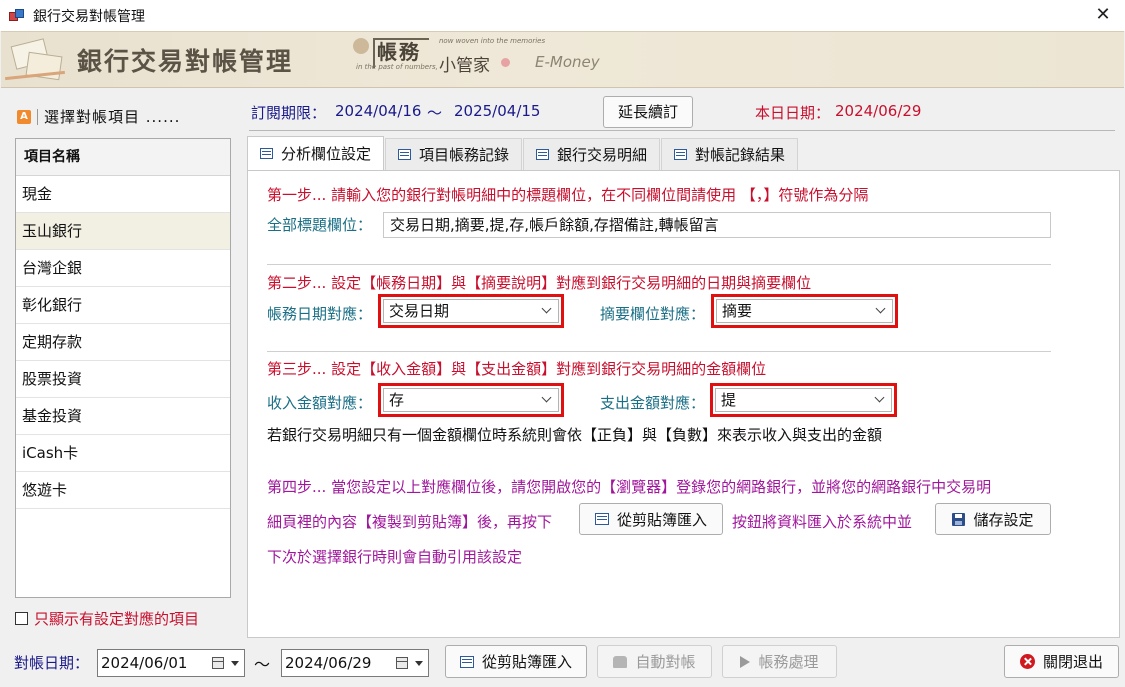 This screenshot has height=687, width=1125. What do you see at coordinates (471, 400) in the screenshot?
I see `income-mapping-select: 存` at bounding box center [471, 400].